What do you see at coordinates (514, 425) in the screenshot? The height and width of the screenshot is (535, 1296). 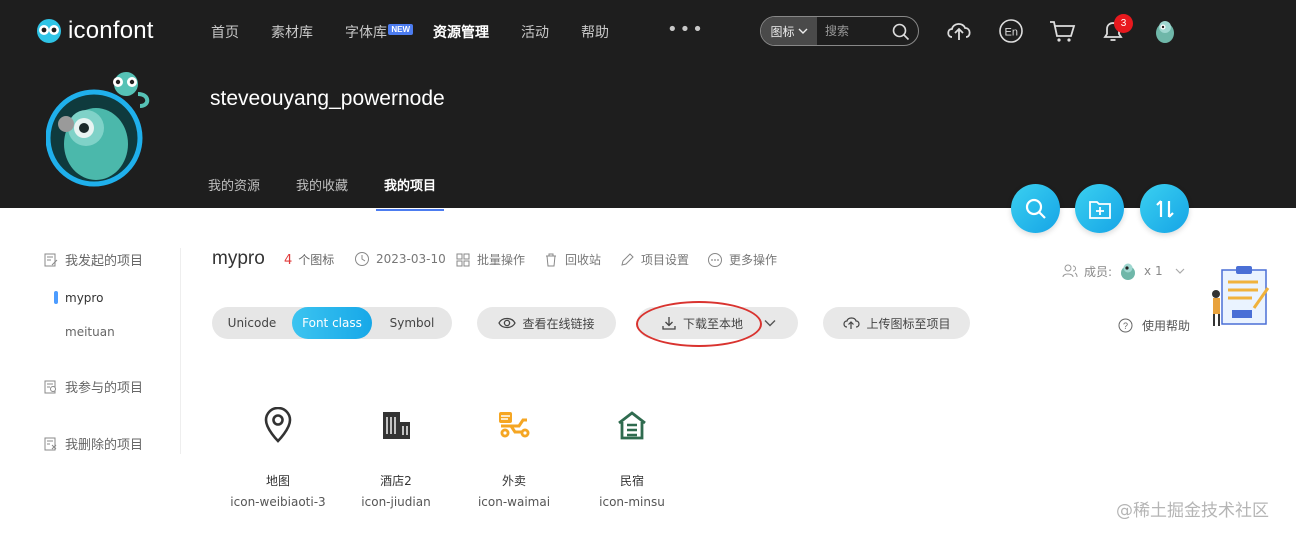 I see `delivery-scooter-icon` at bounding box center [514, 425].